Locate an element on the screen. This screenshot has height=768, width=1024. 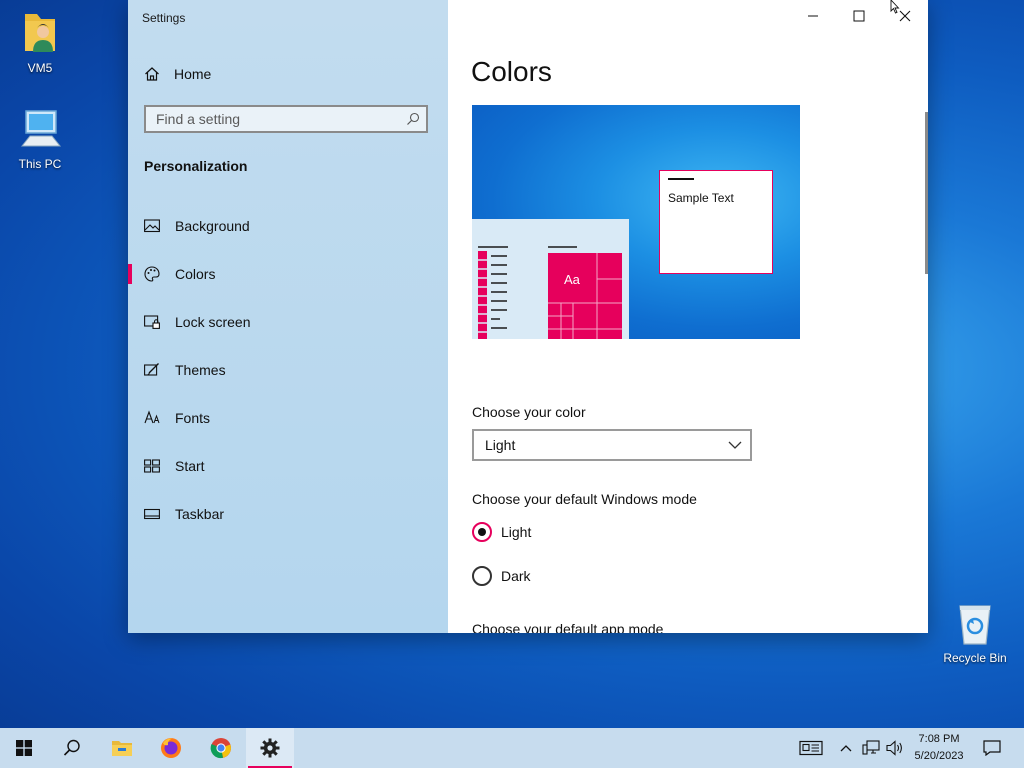
palette-icon is located at coordinates (152, 274).